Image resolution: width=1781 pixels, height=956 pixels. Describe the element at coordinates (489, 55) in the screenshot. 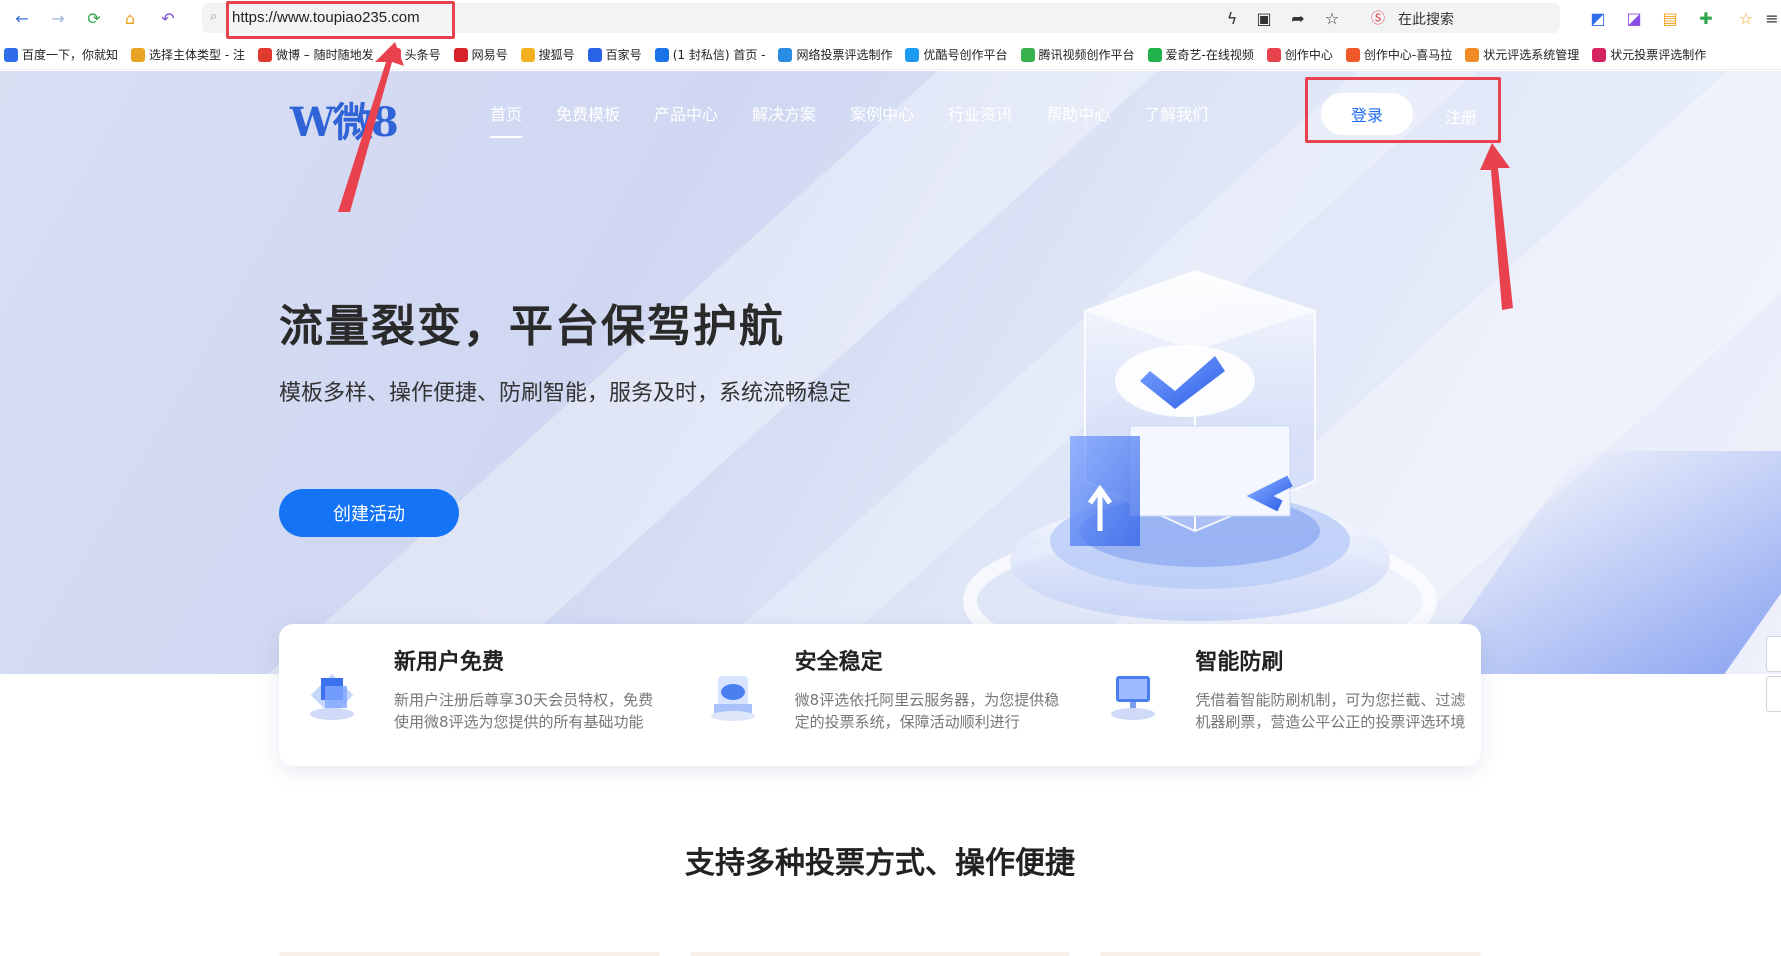

I see `bookmark-label: 网易号` at that location.